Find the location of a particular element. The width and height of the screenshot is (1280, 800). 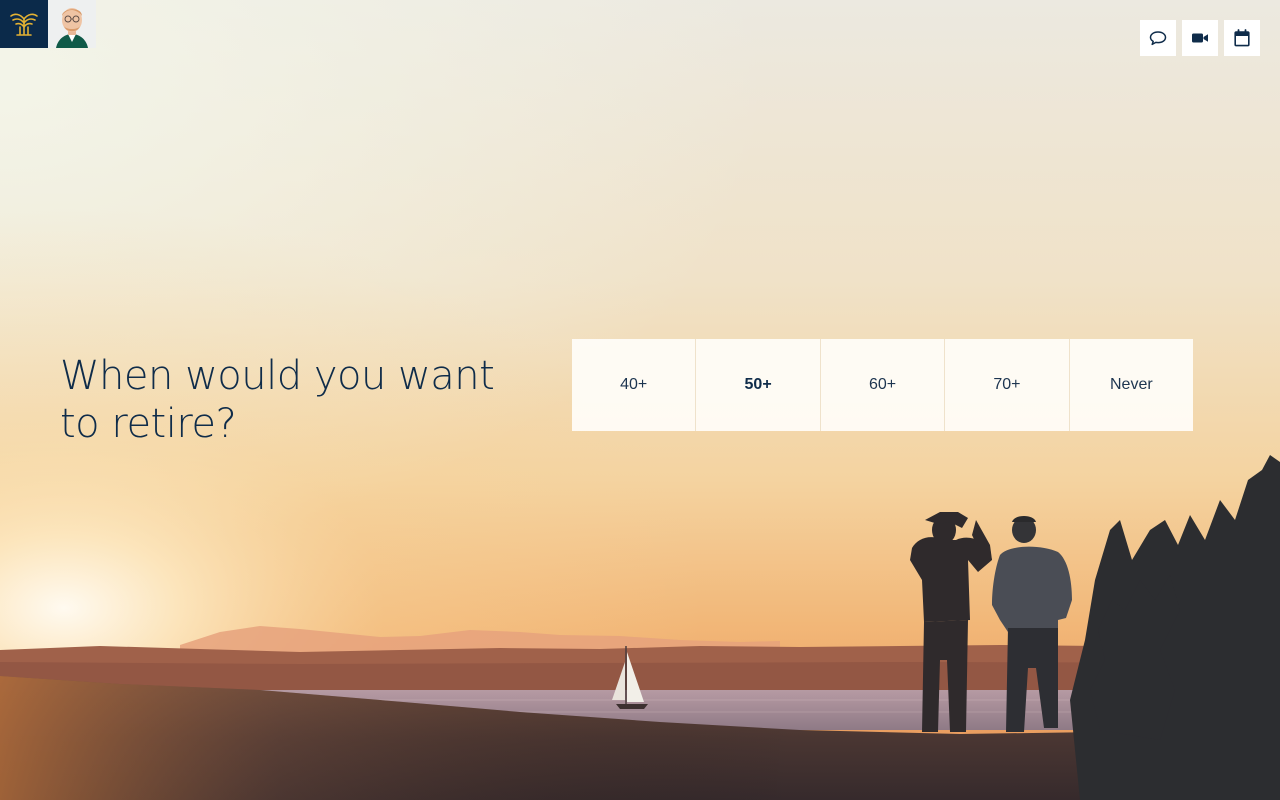

video-call-button is located at coordinates (1200, 38).